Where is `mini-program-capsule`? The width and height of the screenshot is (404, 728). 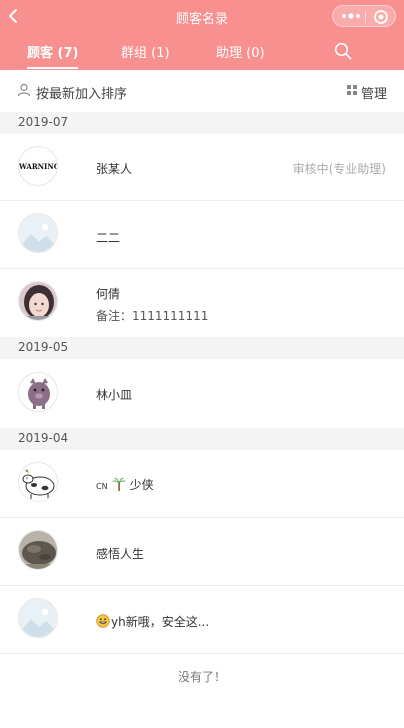
mini-program-capsule is located at coordinates (364, 16).